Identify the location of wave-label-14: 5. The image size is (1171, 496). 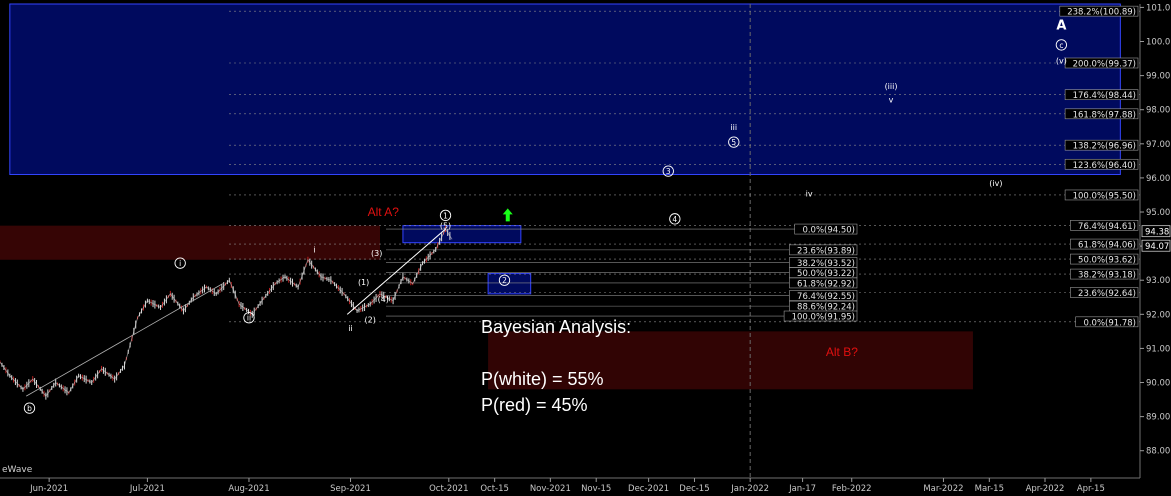
(733, 142).